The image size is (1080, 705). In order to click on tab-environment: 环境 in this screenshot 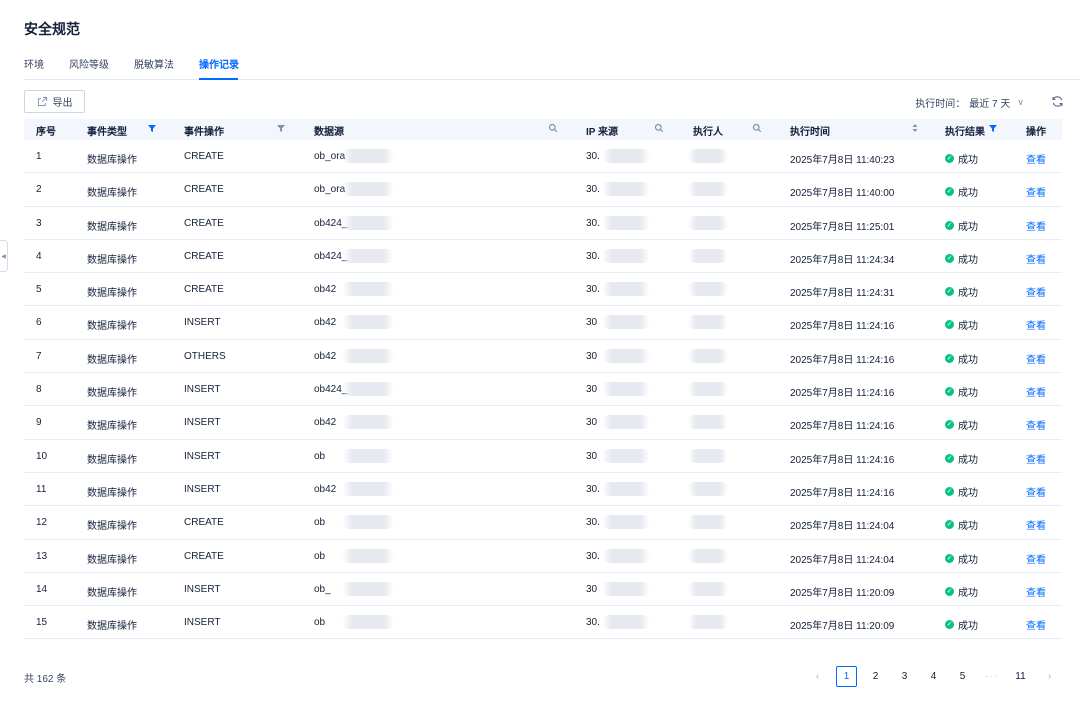, I will do `click(34, 63)`.